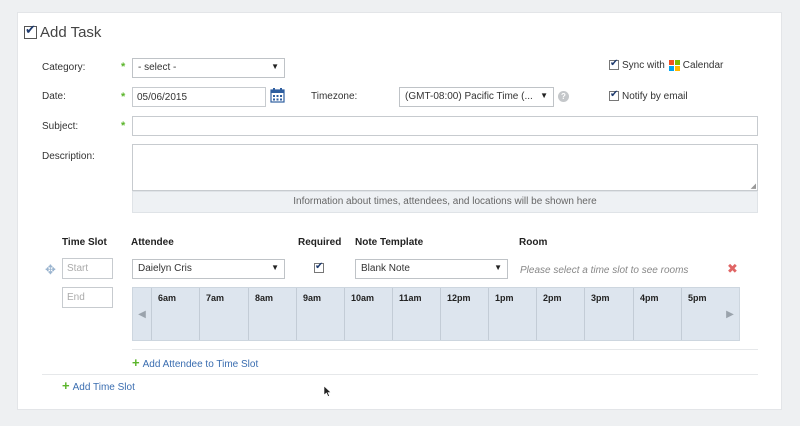 The width and height of the screenshot is (800, 426). I want to click on notify-email-checkbox, so click(614, 95).